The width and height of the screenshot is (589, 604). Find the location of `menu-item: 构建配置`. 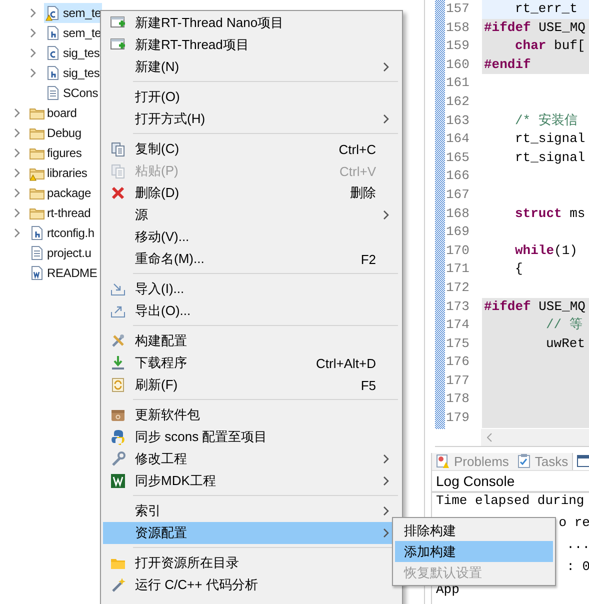

menu-item: 构建配置 is located at coordinates (251, 341).